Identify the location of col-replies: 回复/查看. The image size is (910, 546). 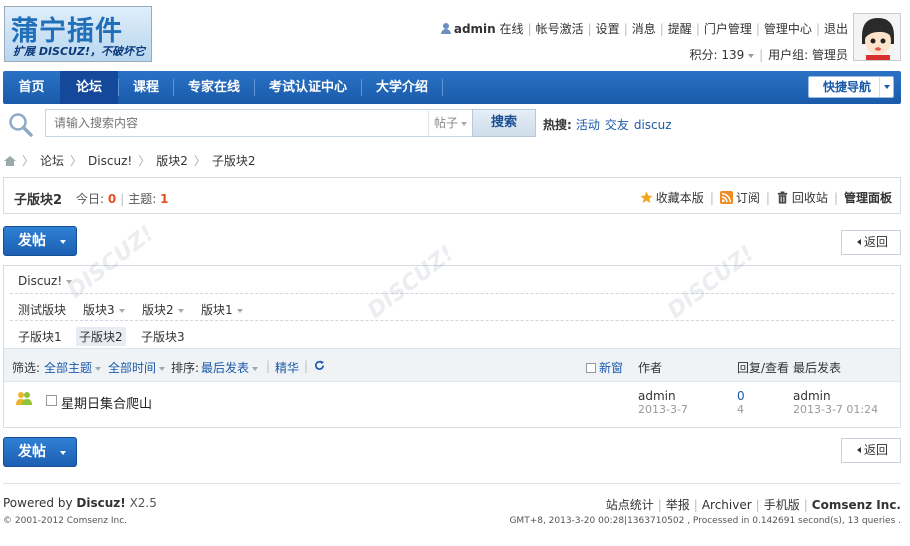
(763, 368).